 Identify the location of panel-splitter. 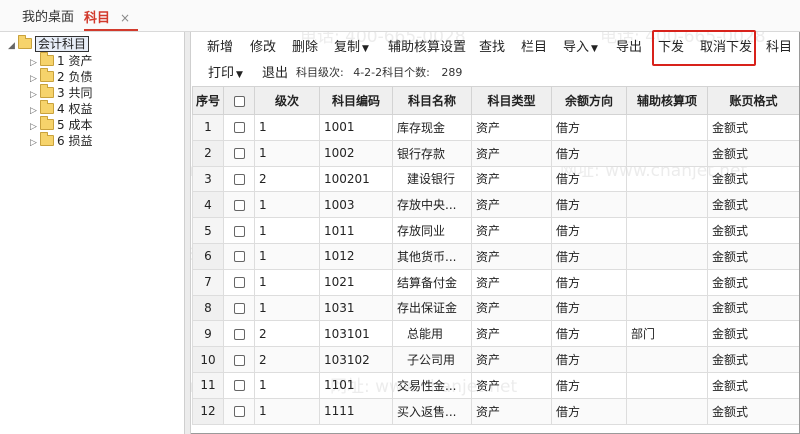
(188, 233).